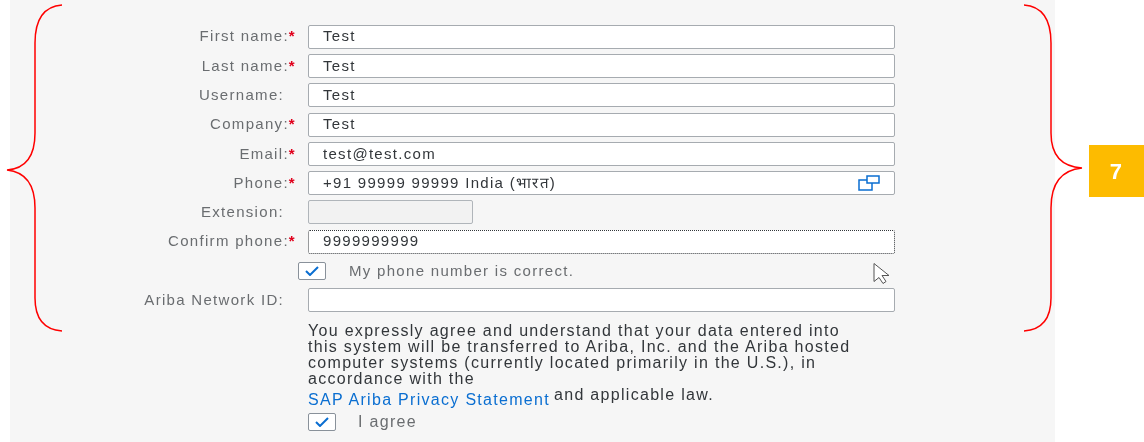  I want to click on privacy-link: SAP Ariba Privacy Statement, so click(429, 399).